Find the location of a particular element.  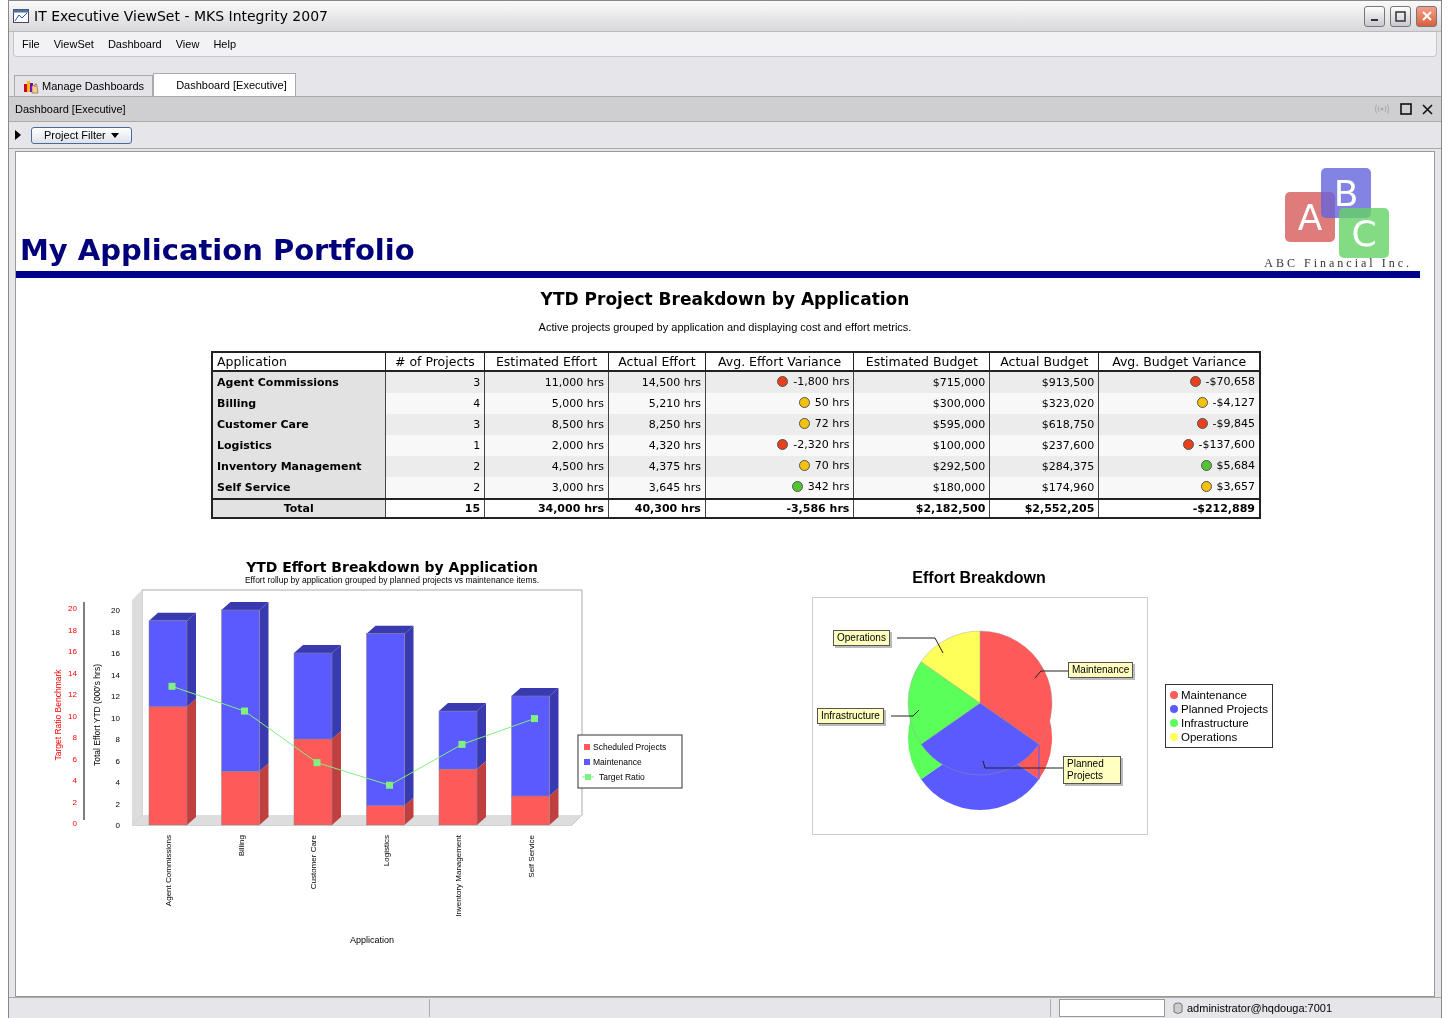

table-cell: 2,000 hrs is located at coordinates (546, 445).